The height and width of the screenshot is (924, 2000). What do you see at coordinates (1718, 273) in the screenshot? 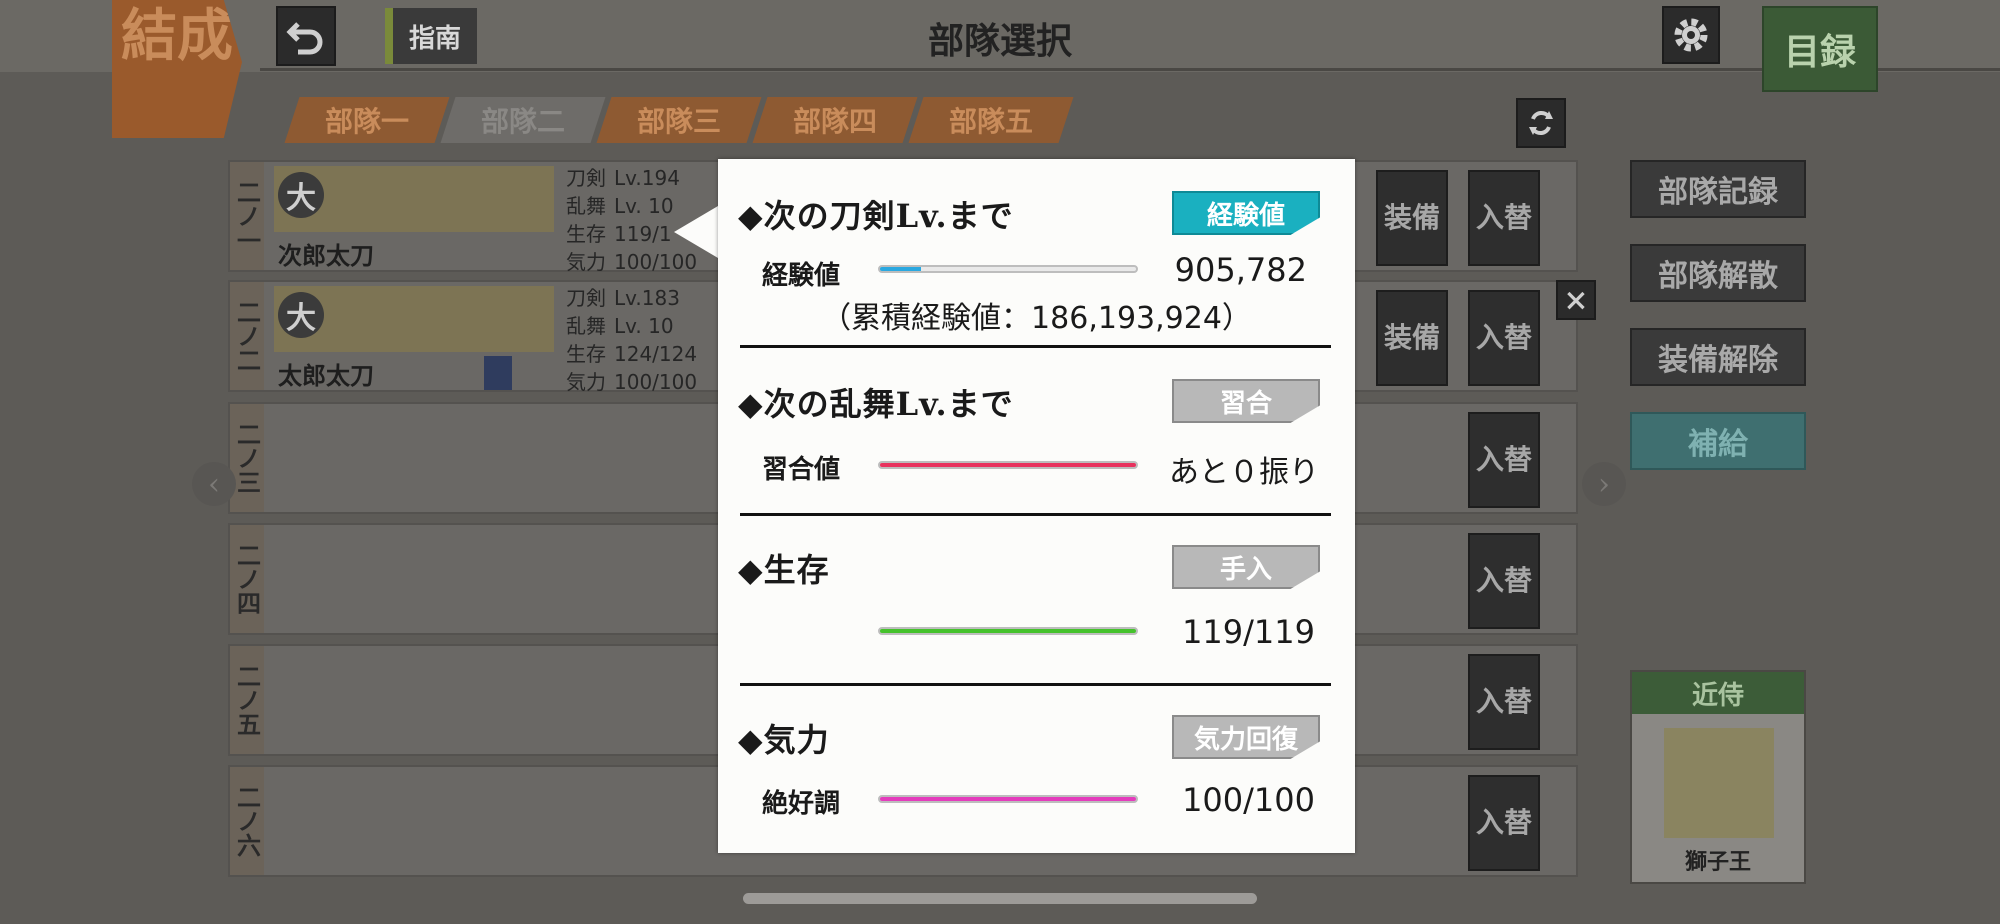
I see `team-disband-button: 部隊解散` at bounding box center [1718, 273].